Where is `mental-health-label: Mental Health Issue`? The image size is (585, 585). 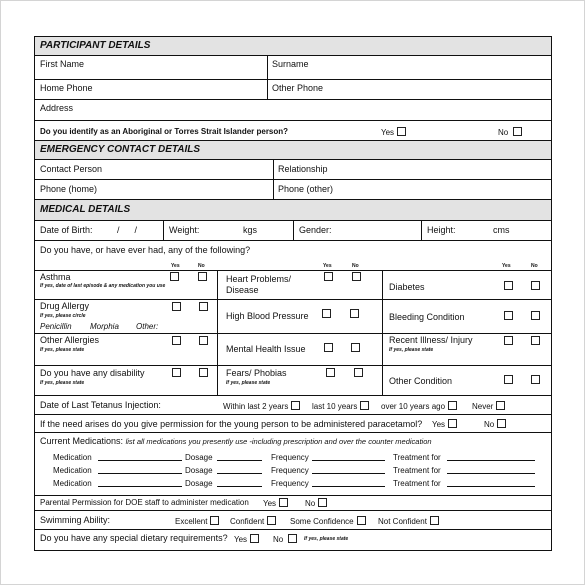 mental-health-label: Mental Health Issue is located at coordinates (266, 349).